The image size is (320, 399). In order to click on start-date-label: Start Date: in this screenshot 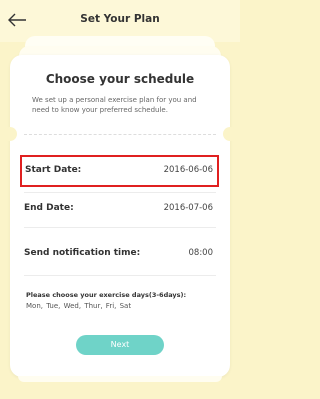, I will do `click(53, 170)`.